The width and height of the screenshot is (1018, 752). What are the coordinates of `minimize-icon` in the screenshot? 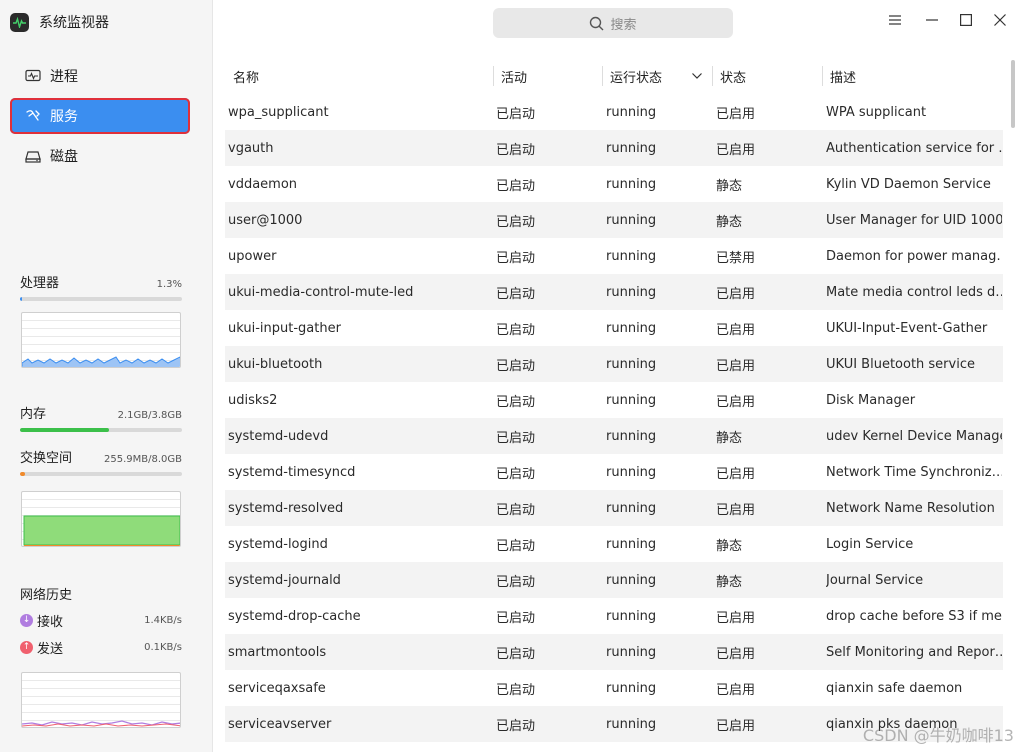 It's located at (932, 20).